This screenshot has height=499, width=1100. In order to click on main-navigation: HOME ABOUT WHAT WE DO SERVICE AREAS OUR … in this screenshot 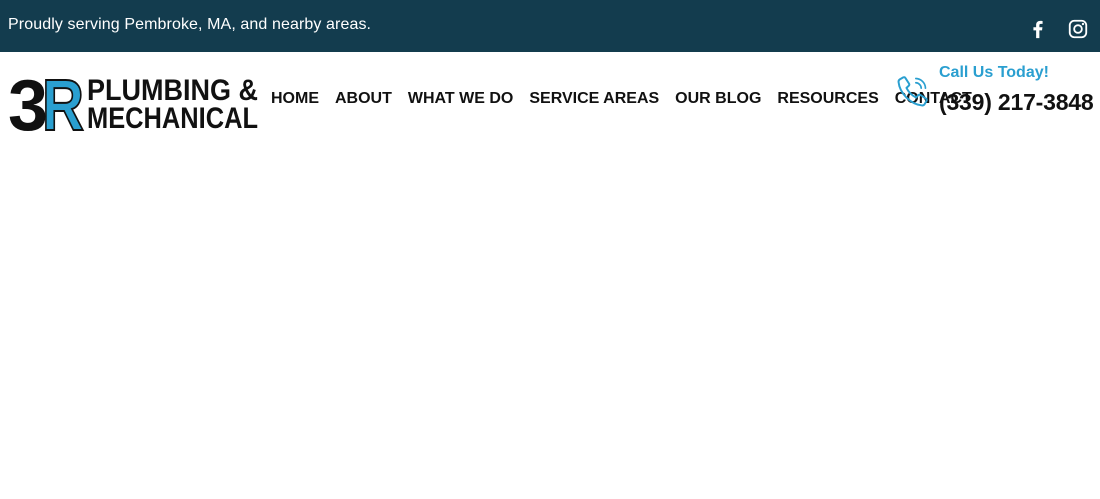, I will do `click(621, 99)`.